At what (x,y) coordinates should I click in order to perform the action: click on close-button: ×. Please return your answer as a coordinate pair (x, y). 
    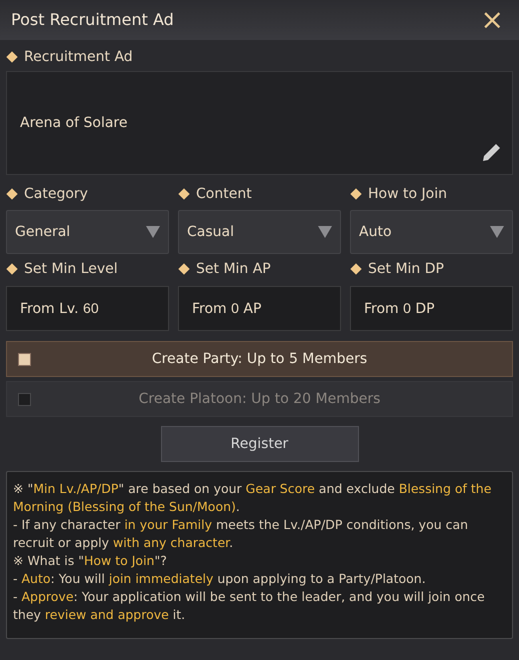
    Looking at the image, I should click on (492, 20).